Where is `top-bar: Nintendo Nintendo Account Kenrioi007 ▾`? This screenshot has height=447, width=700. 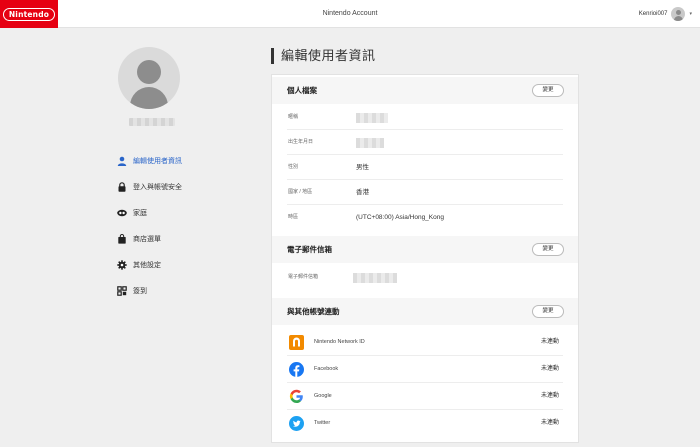 top-bar: Nintendo Nintendo Account Kenrioi007 ▾ is located at coordinates (350, 14).